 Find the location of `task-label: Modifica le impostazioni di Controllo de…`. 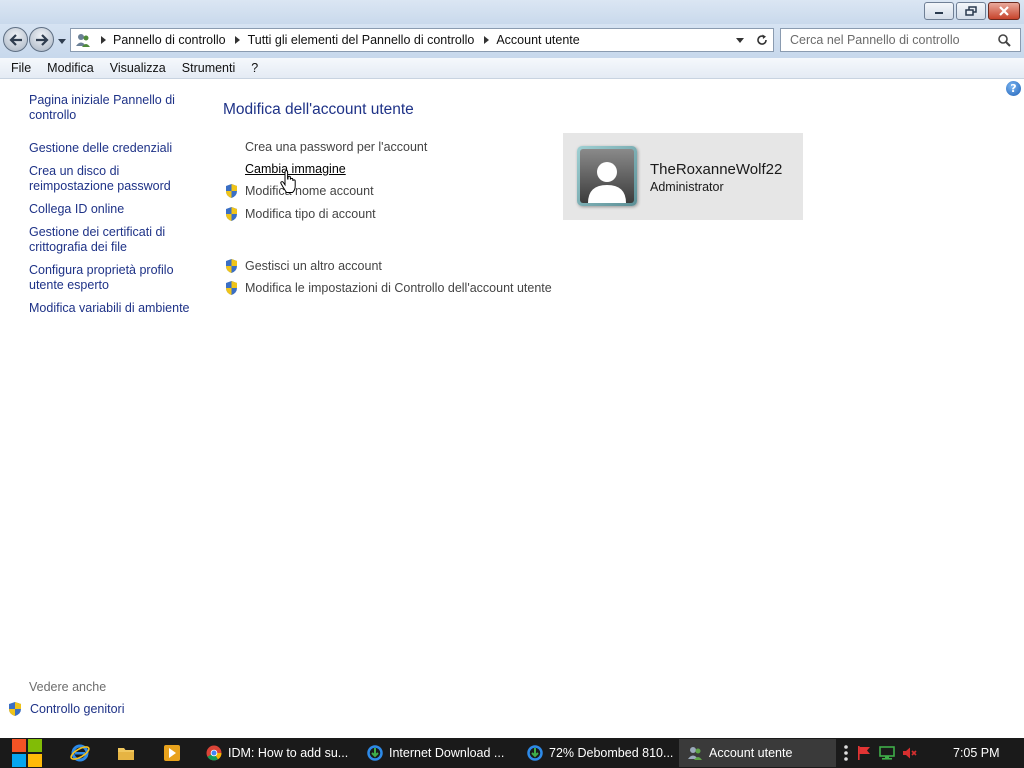

task-label: Modifica le impostazioni di Controllo de… is located at coordinates (398, 288).